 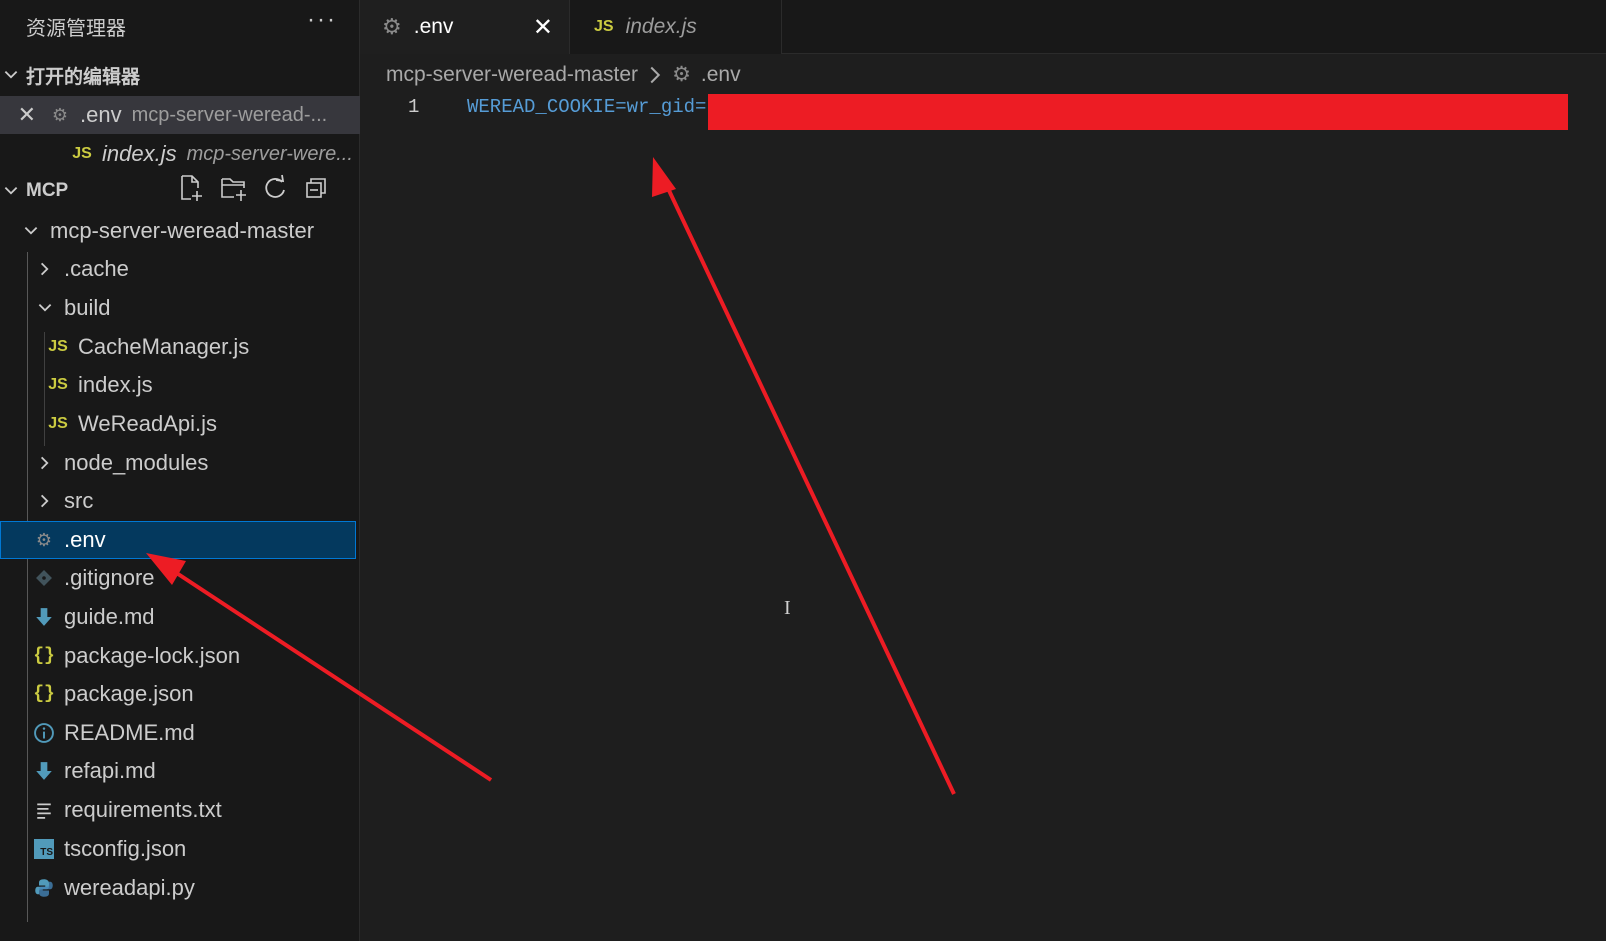 What do you see at coordinates (85, 539) in the screenshot?
I see `tree-item-label: .env` at bounding box center [85, 539].